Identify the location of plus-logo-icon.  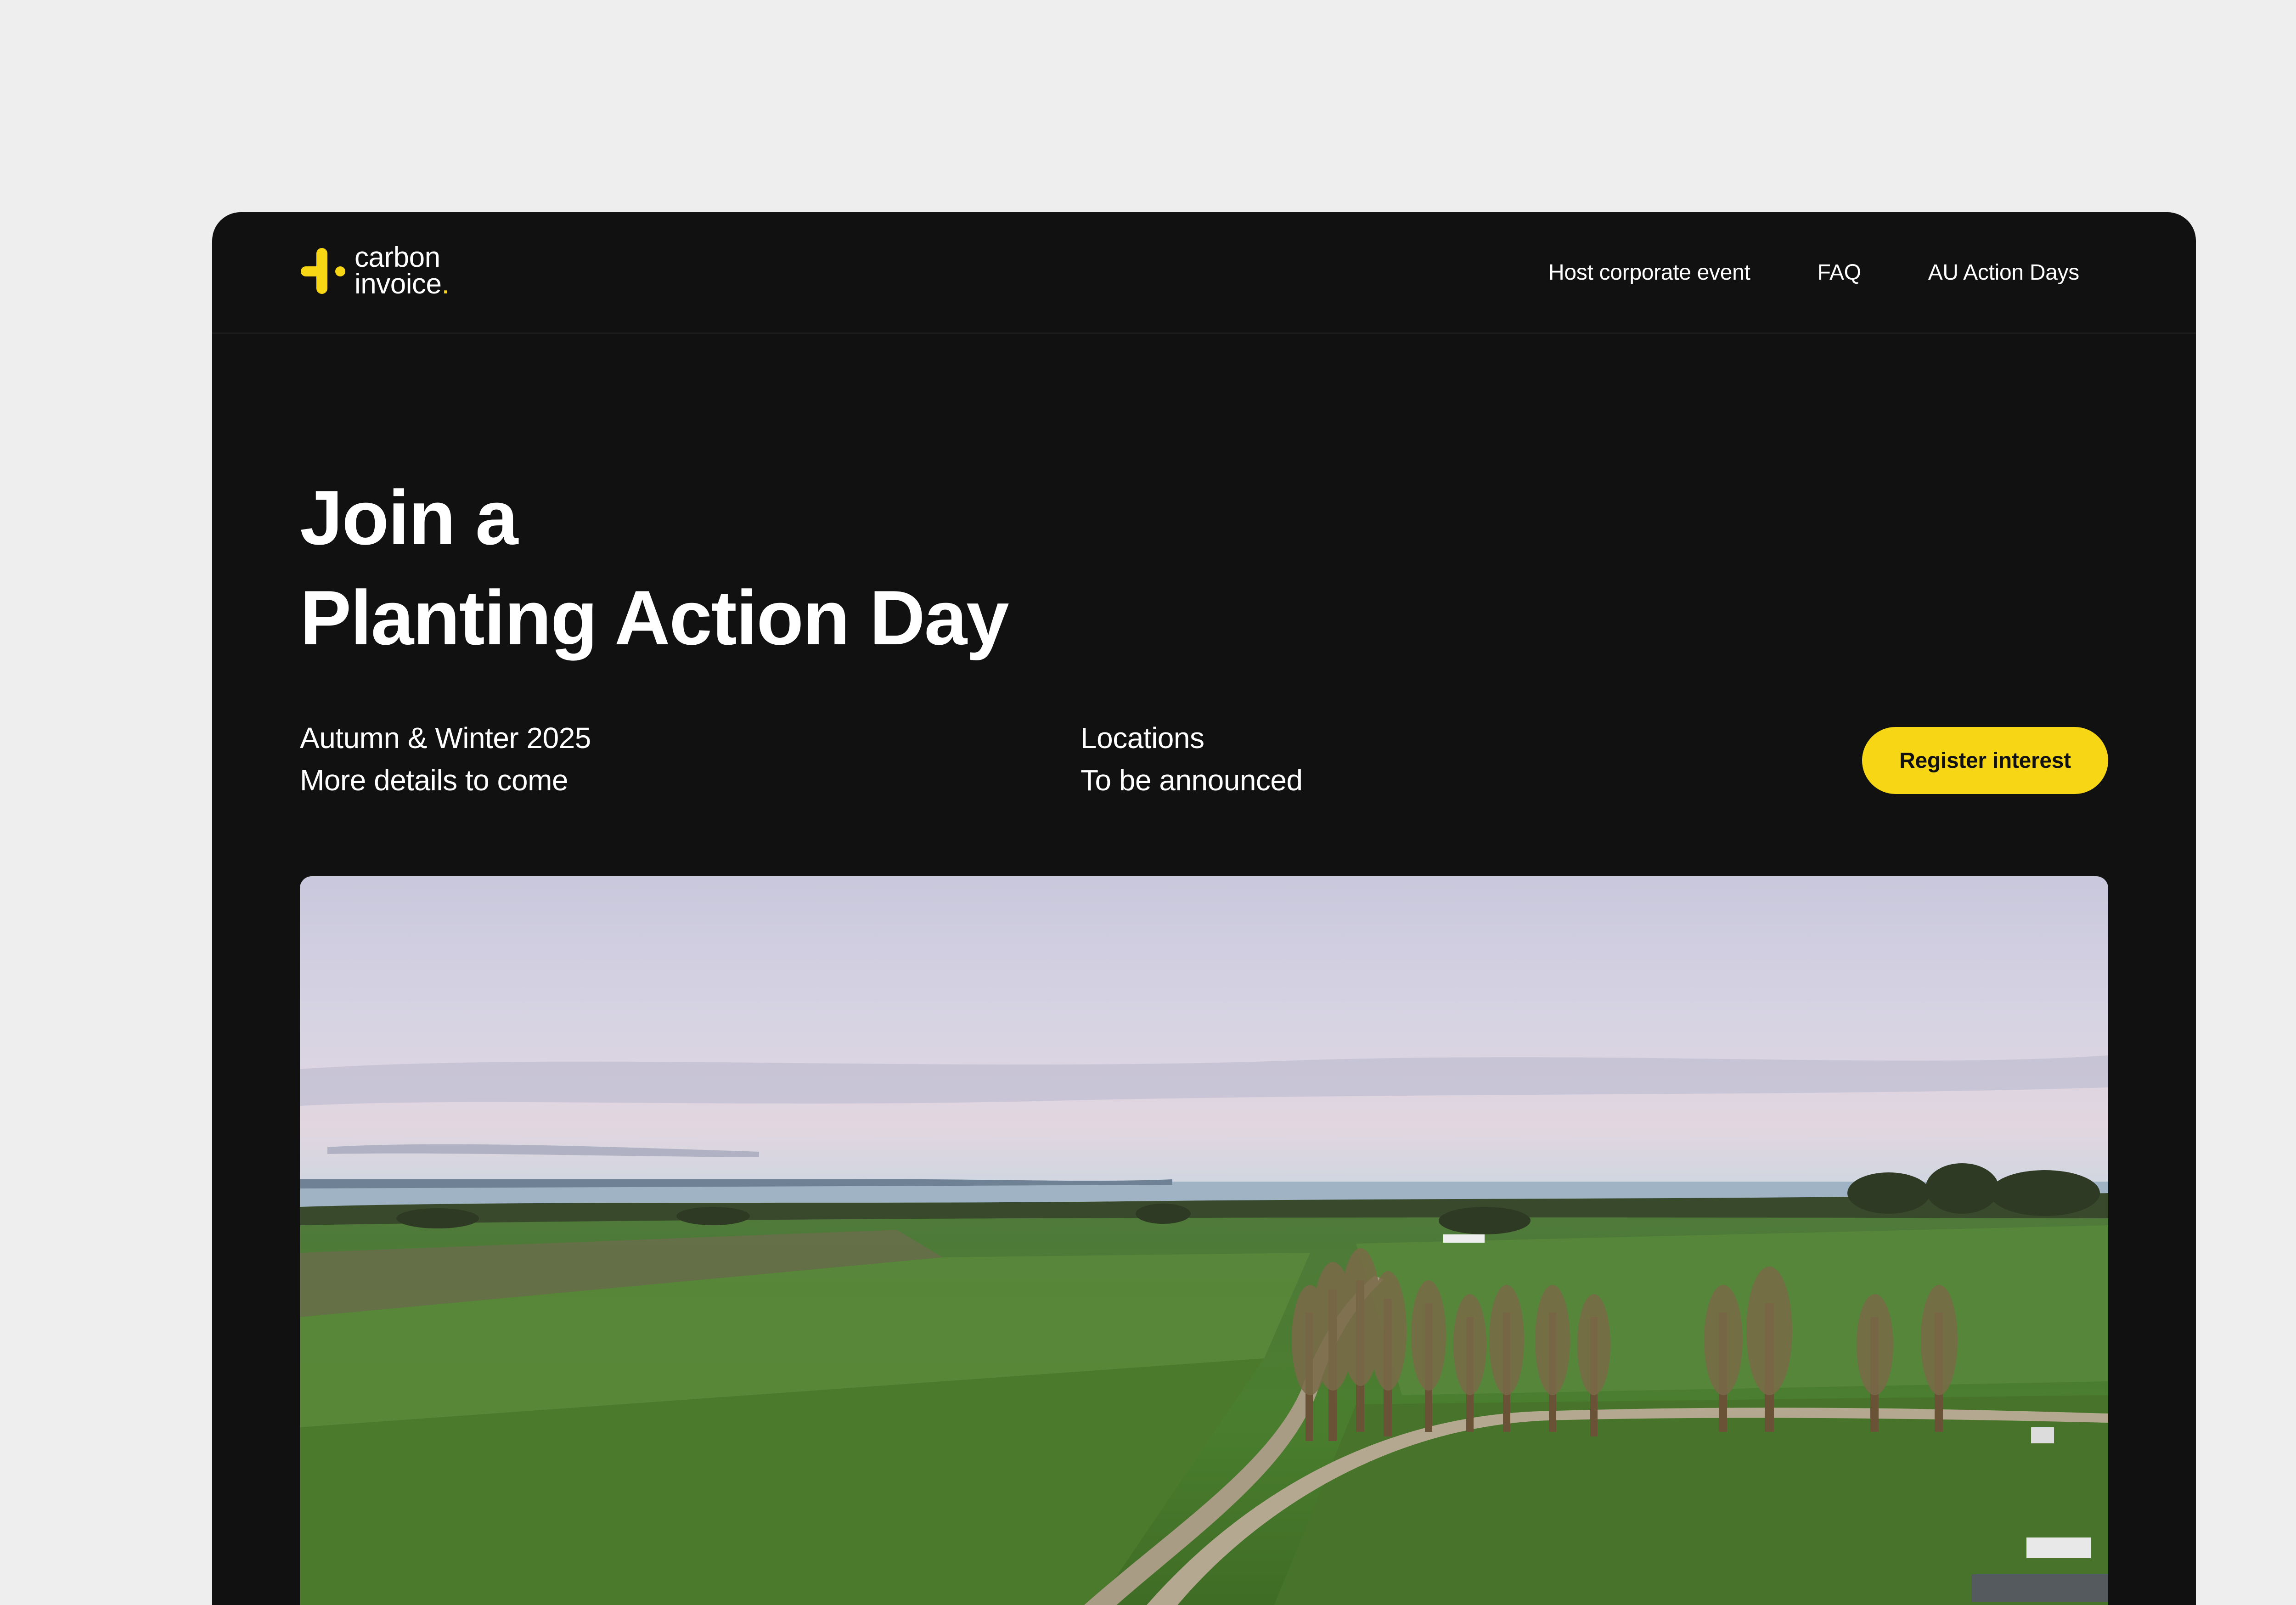
(323, 271).